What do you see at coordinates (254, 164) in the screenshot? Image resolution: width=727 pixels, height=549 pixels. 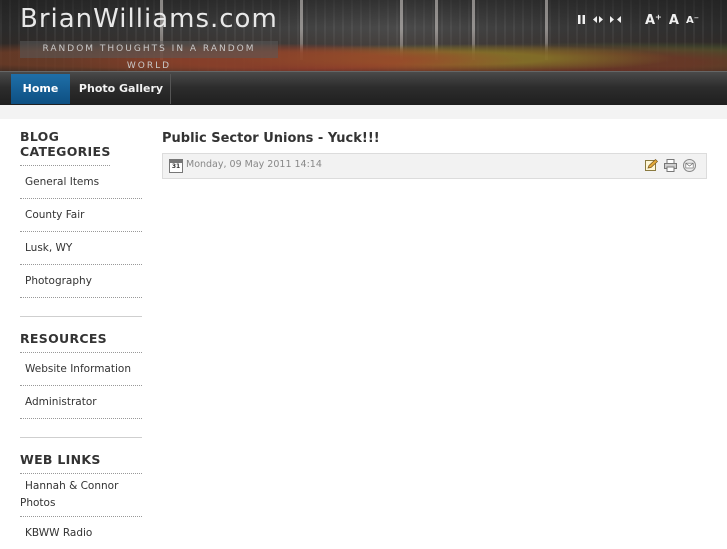 I see `article-date: Monday, 09 May 2011 14:14` at bounding box center [254, 164].